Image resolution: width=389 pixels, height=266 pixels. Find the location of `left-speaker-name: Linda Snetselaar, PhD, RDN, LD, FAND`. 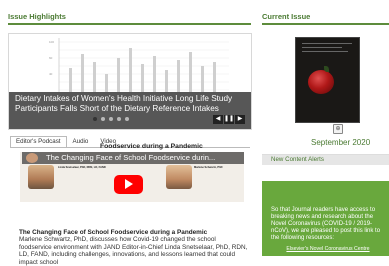

left-speaker-name: Linda Snetselaar, PhD, RDN, LD, FAND is located at coordinates (82, 167).